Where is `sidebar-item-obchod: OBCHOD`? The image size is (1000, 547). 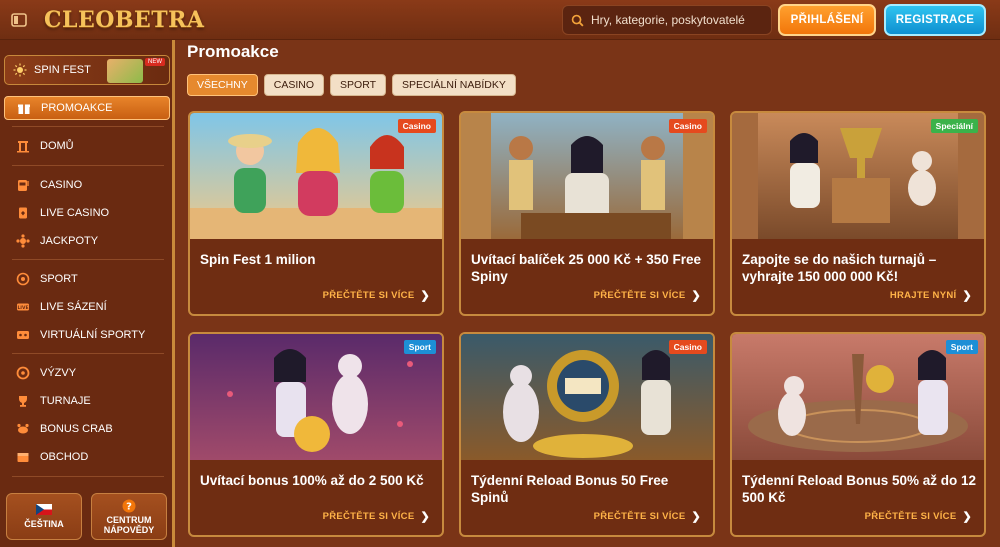 sidebar-item-obchod: OBCHOD is located at coordinates (87, 457).